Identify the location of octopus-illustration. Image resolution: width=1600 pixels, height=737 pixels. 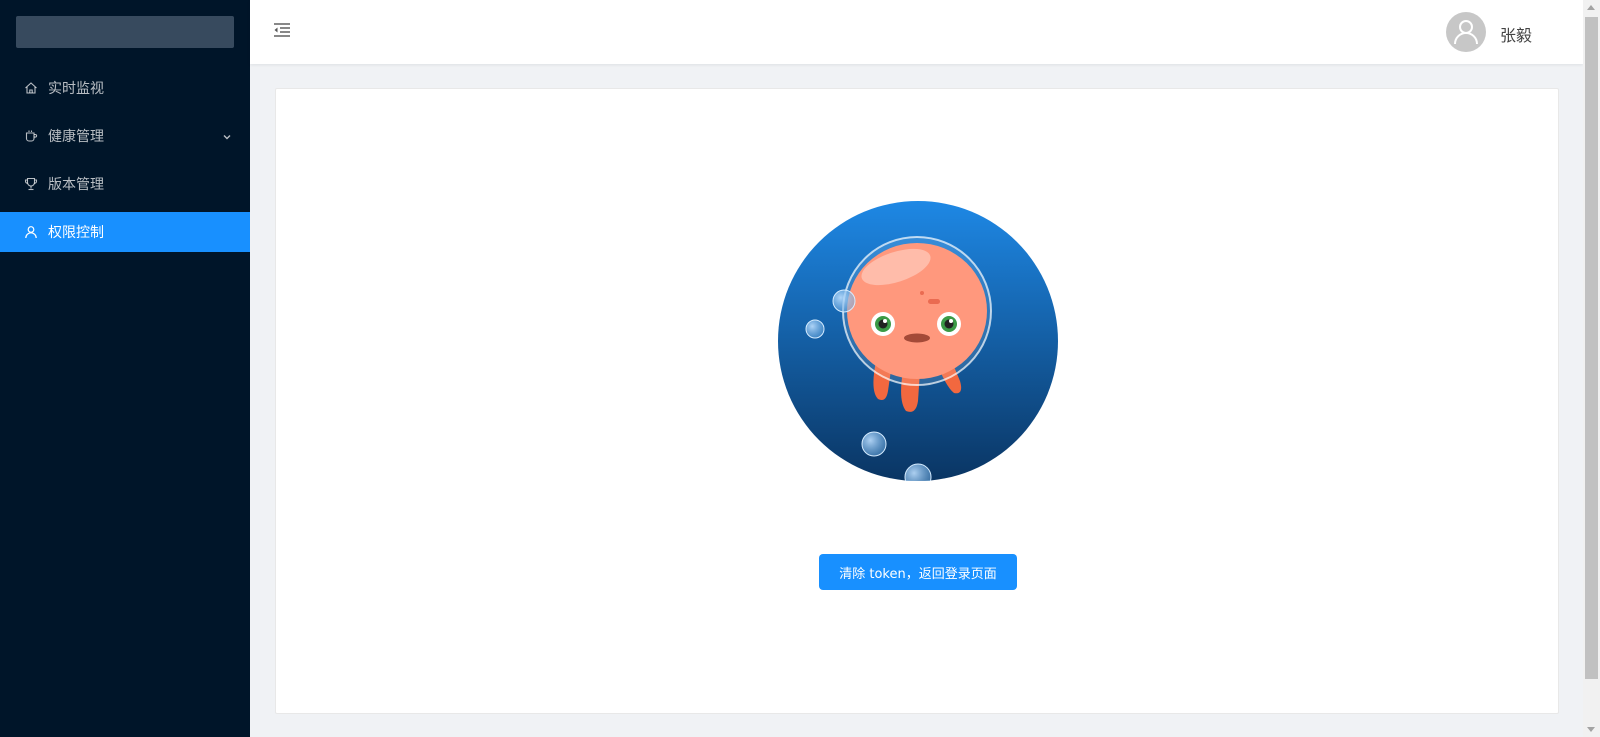
(918, 341).